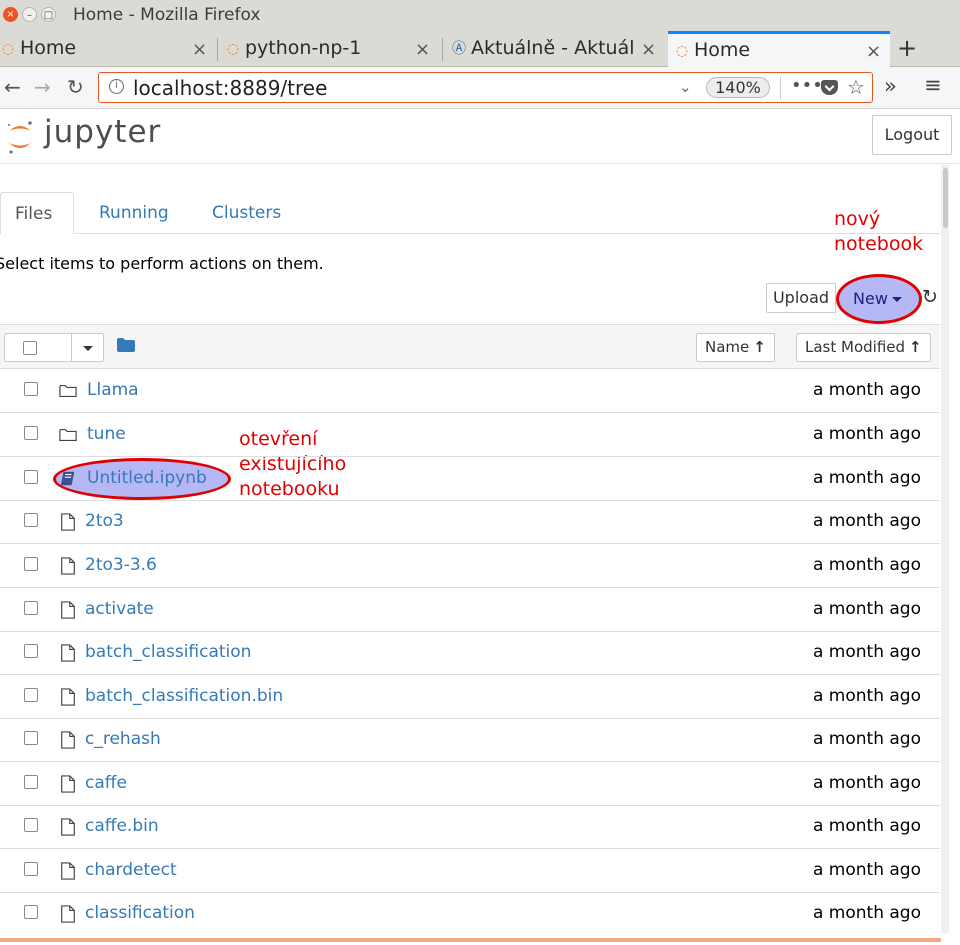  What do you see at coordinates (470, 566) in the screenshot?
I see `file-row: 2to3-3.6 a month ago` at bounding box center [470, 566].